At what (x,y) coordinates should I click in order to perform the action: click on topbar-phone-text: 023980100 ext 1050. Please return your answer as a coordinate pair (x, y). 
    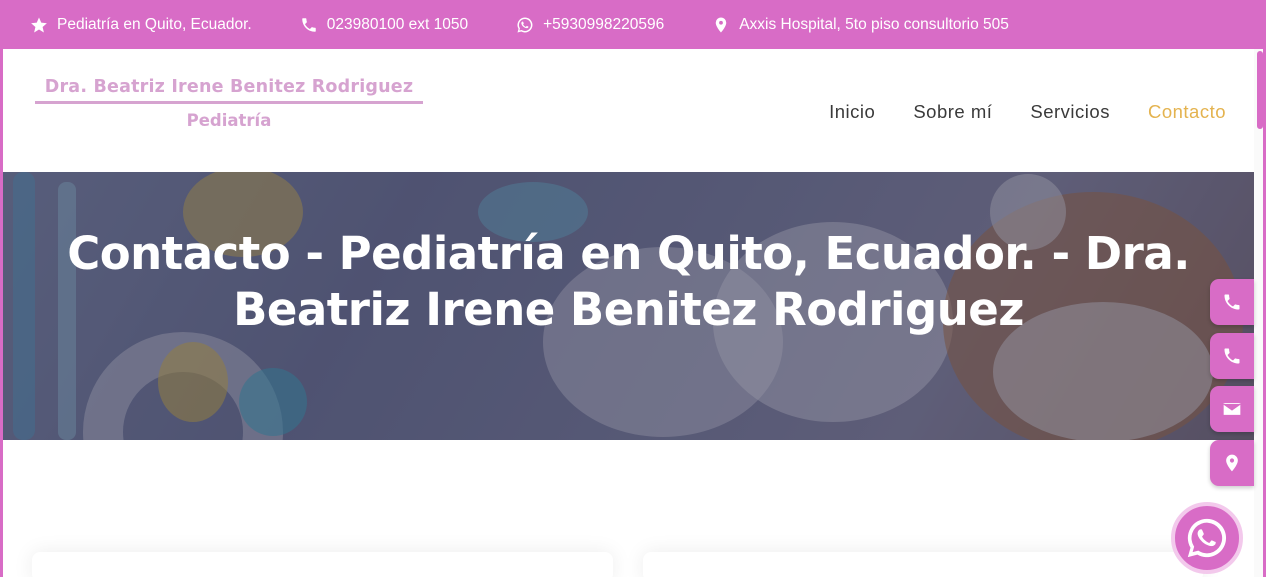
    Looking at the image, I should click on (397, 25).